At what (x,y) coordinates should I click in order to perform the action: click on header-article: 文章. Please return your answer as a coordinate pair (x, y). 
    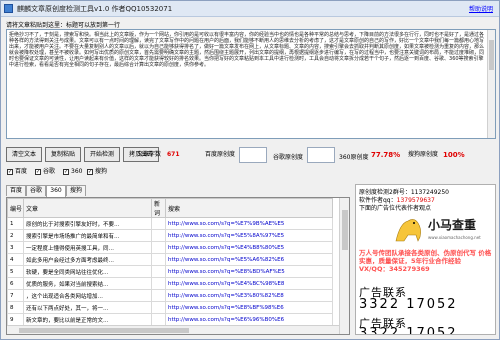
    Looking at the image, I should click on (87, 208).